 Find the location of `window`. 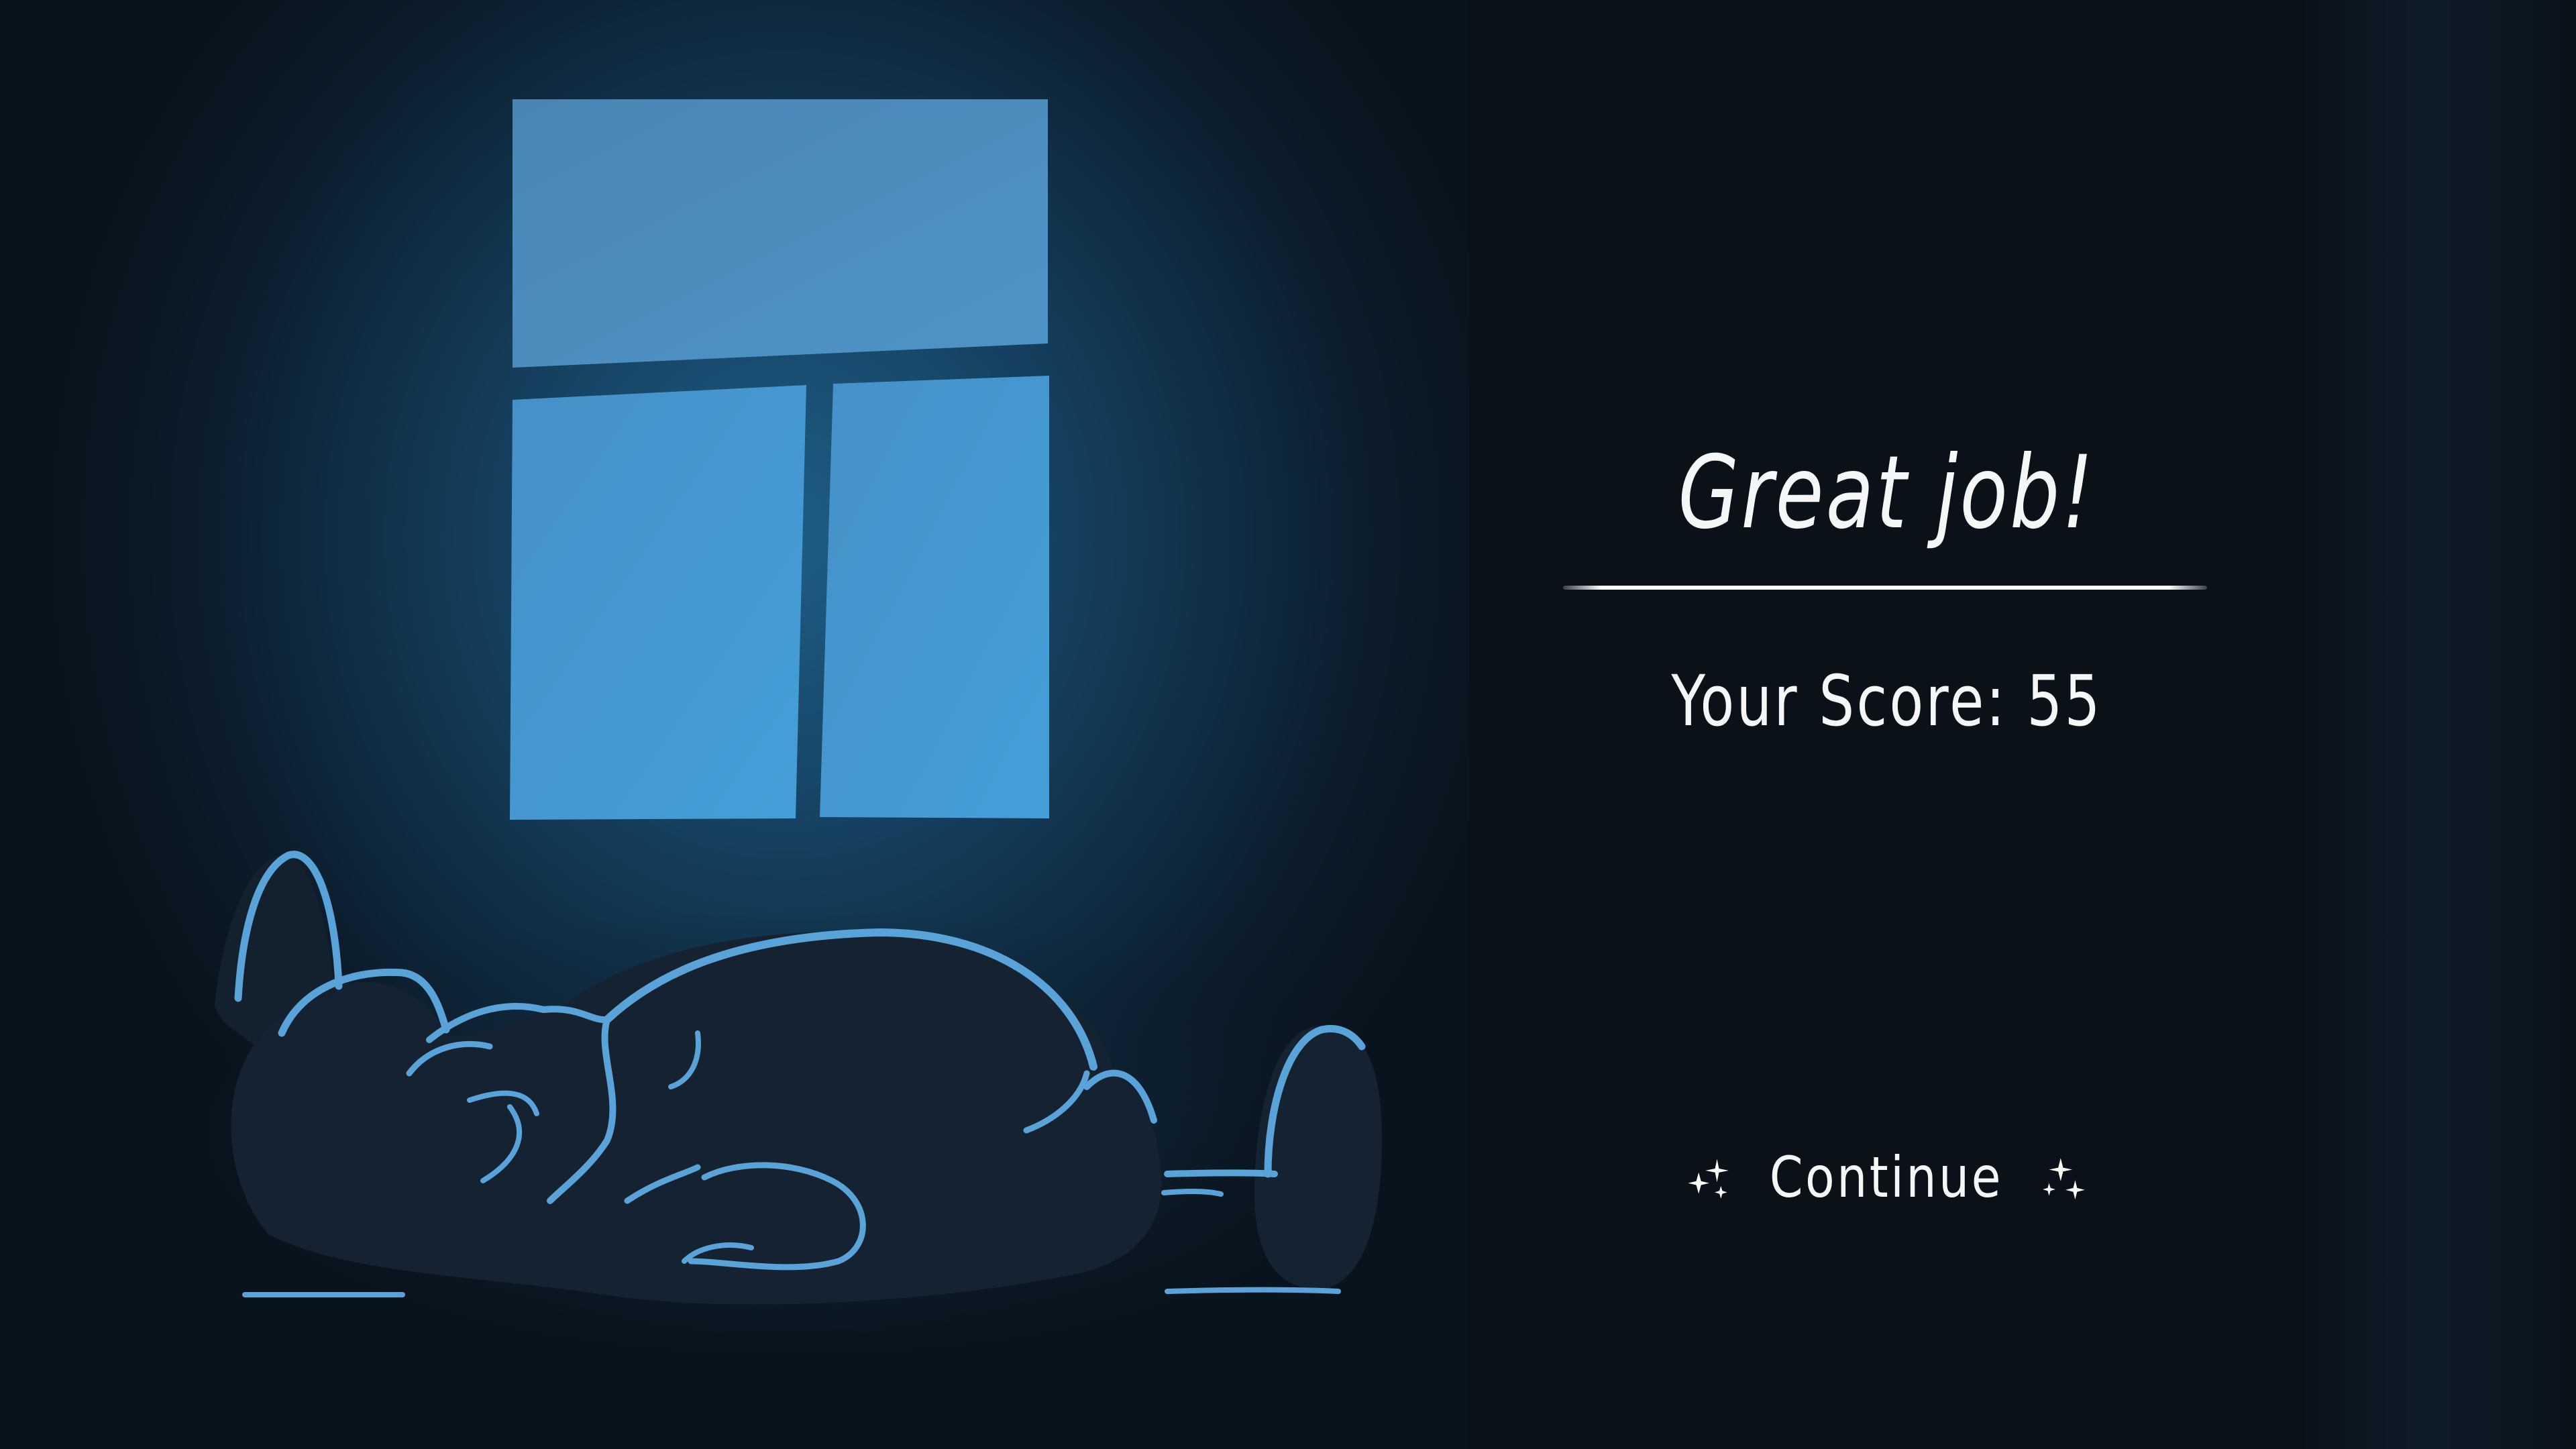

window is located at coordinates (779, 459).